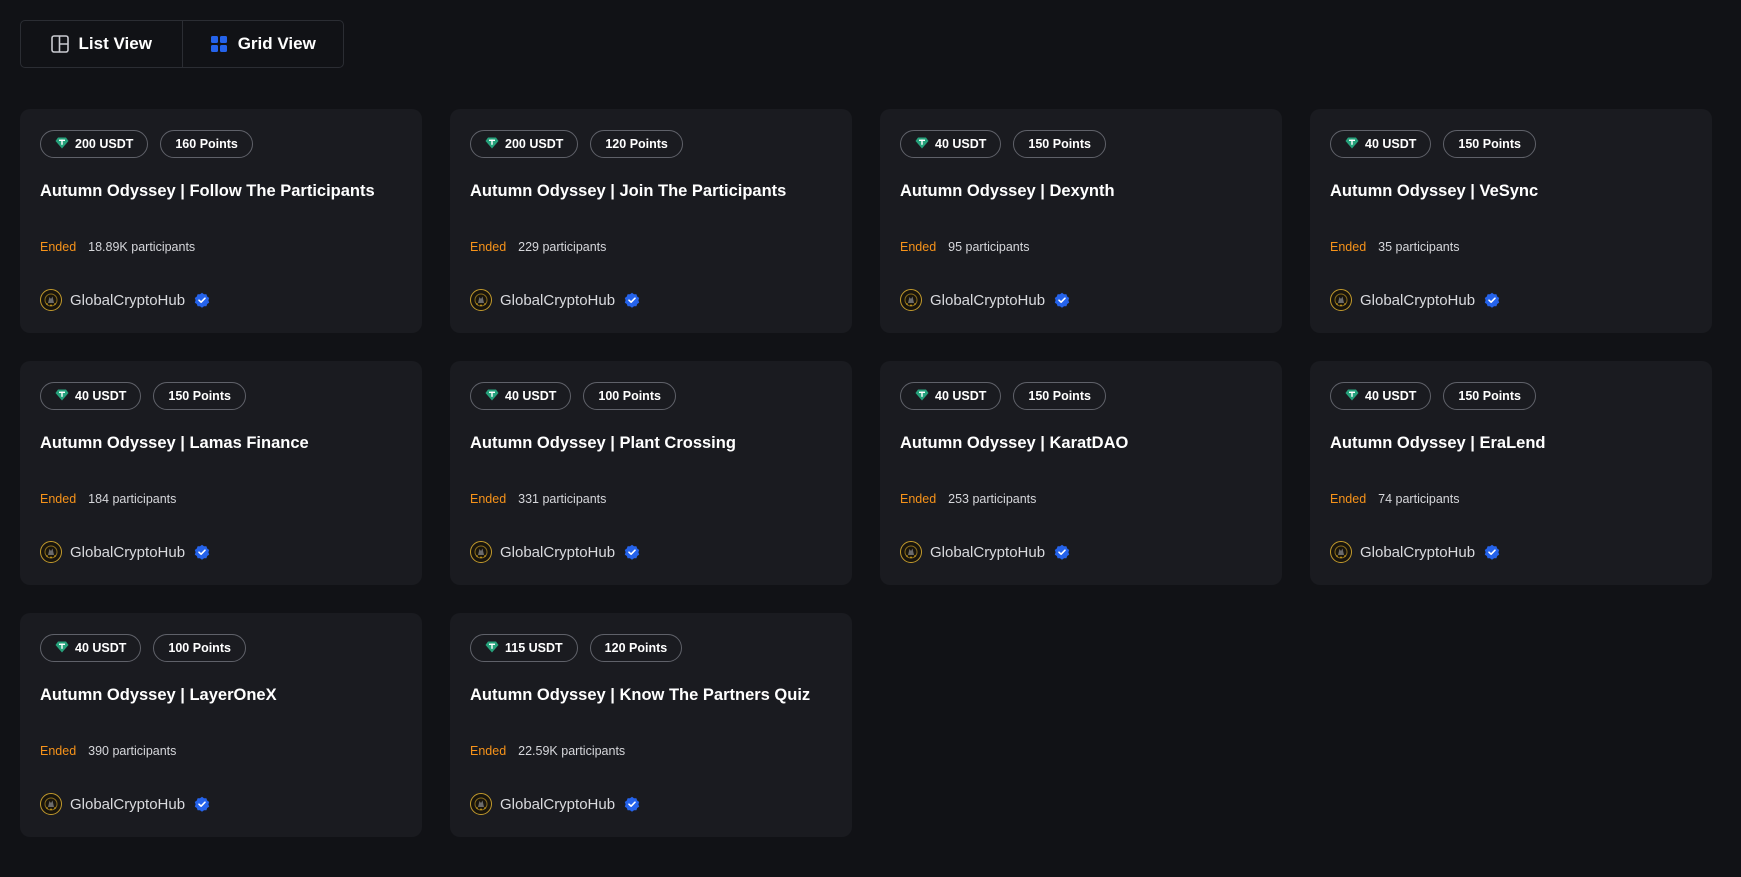 This screenshot has width=1741, height=877. I want to click on campaign-title: Autumn Odyssey | KaratDAO, so click(1014, 443).